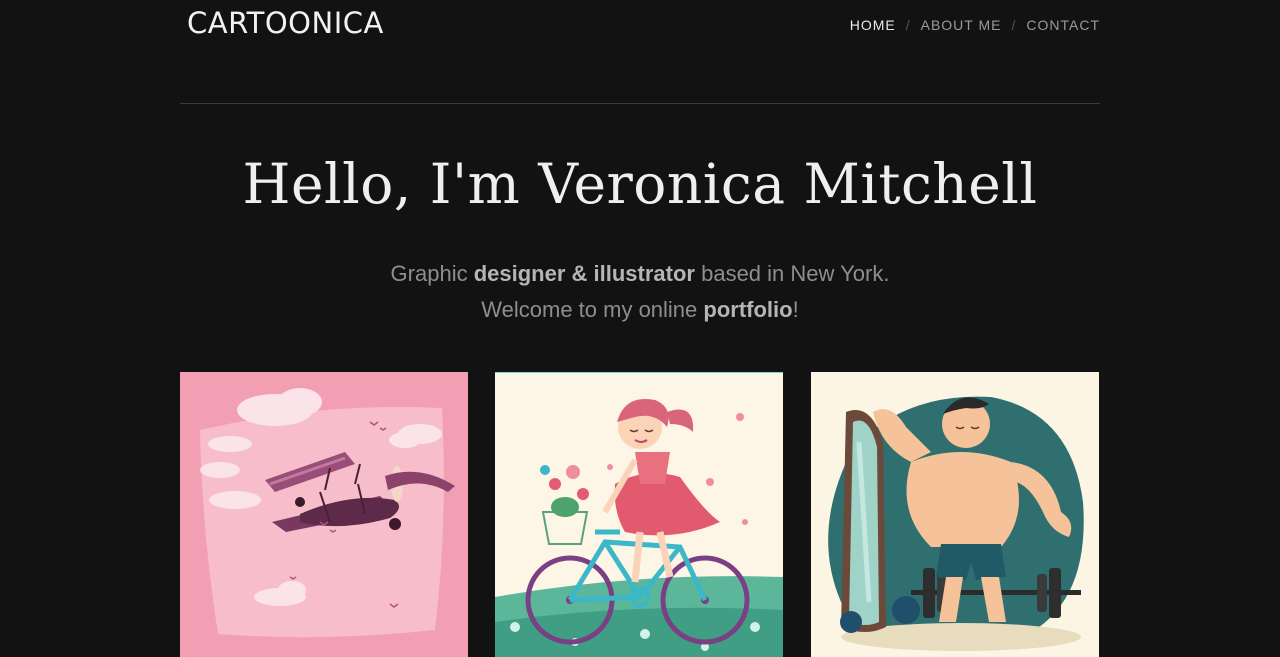 This screenshot has height=657, width=1280. Describe the element at coordinates (640, 184) in the screenshot. I see `hero-title: Hello, I'm Veronica Mitchell` at that location.